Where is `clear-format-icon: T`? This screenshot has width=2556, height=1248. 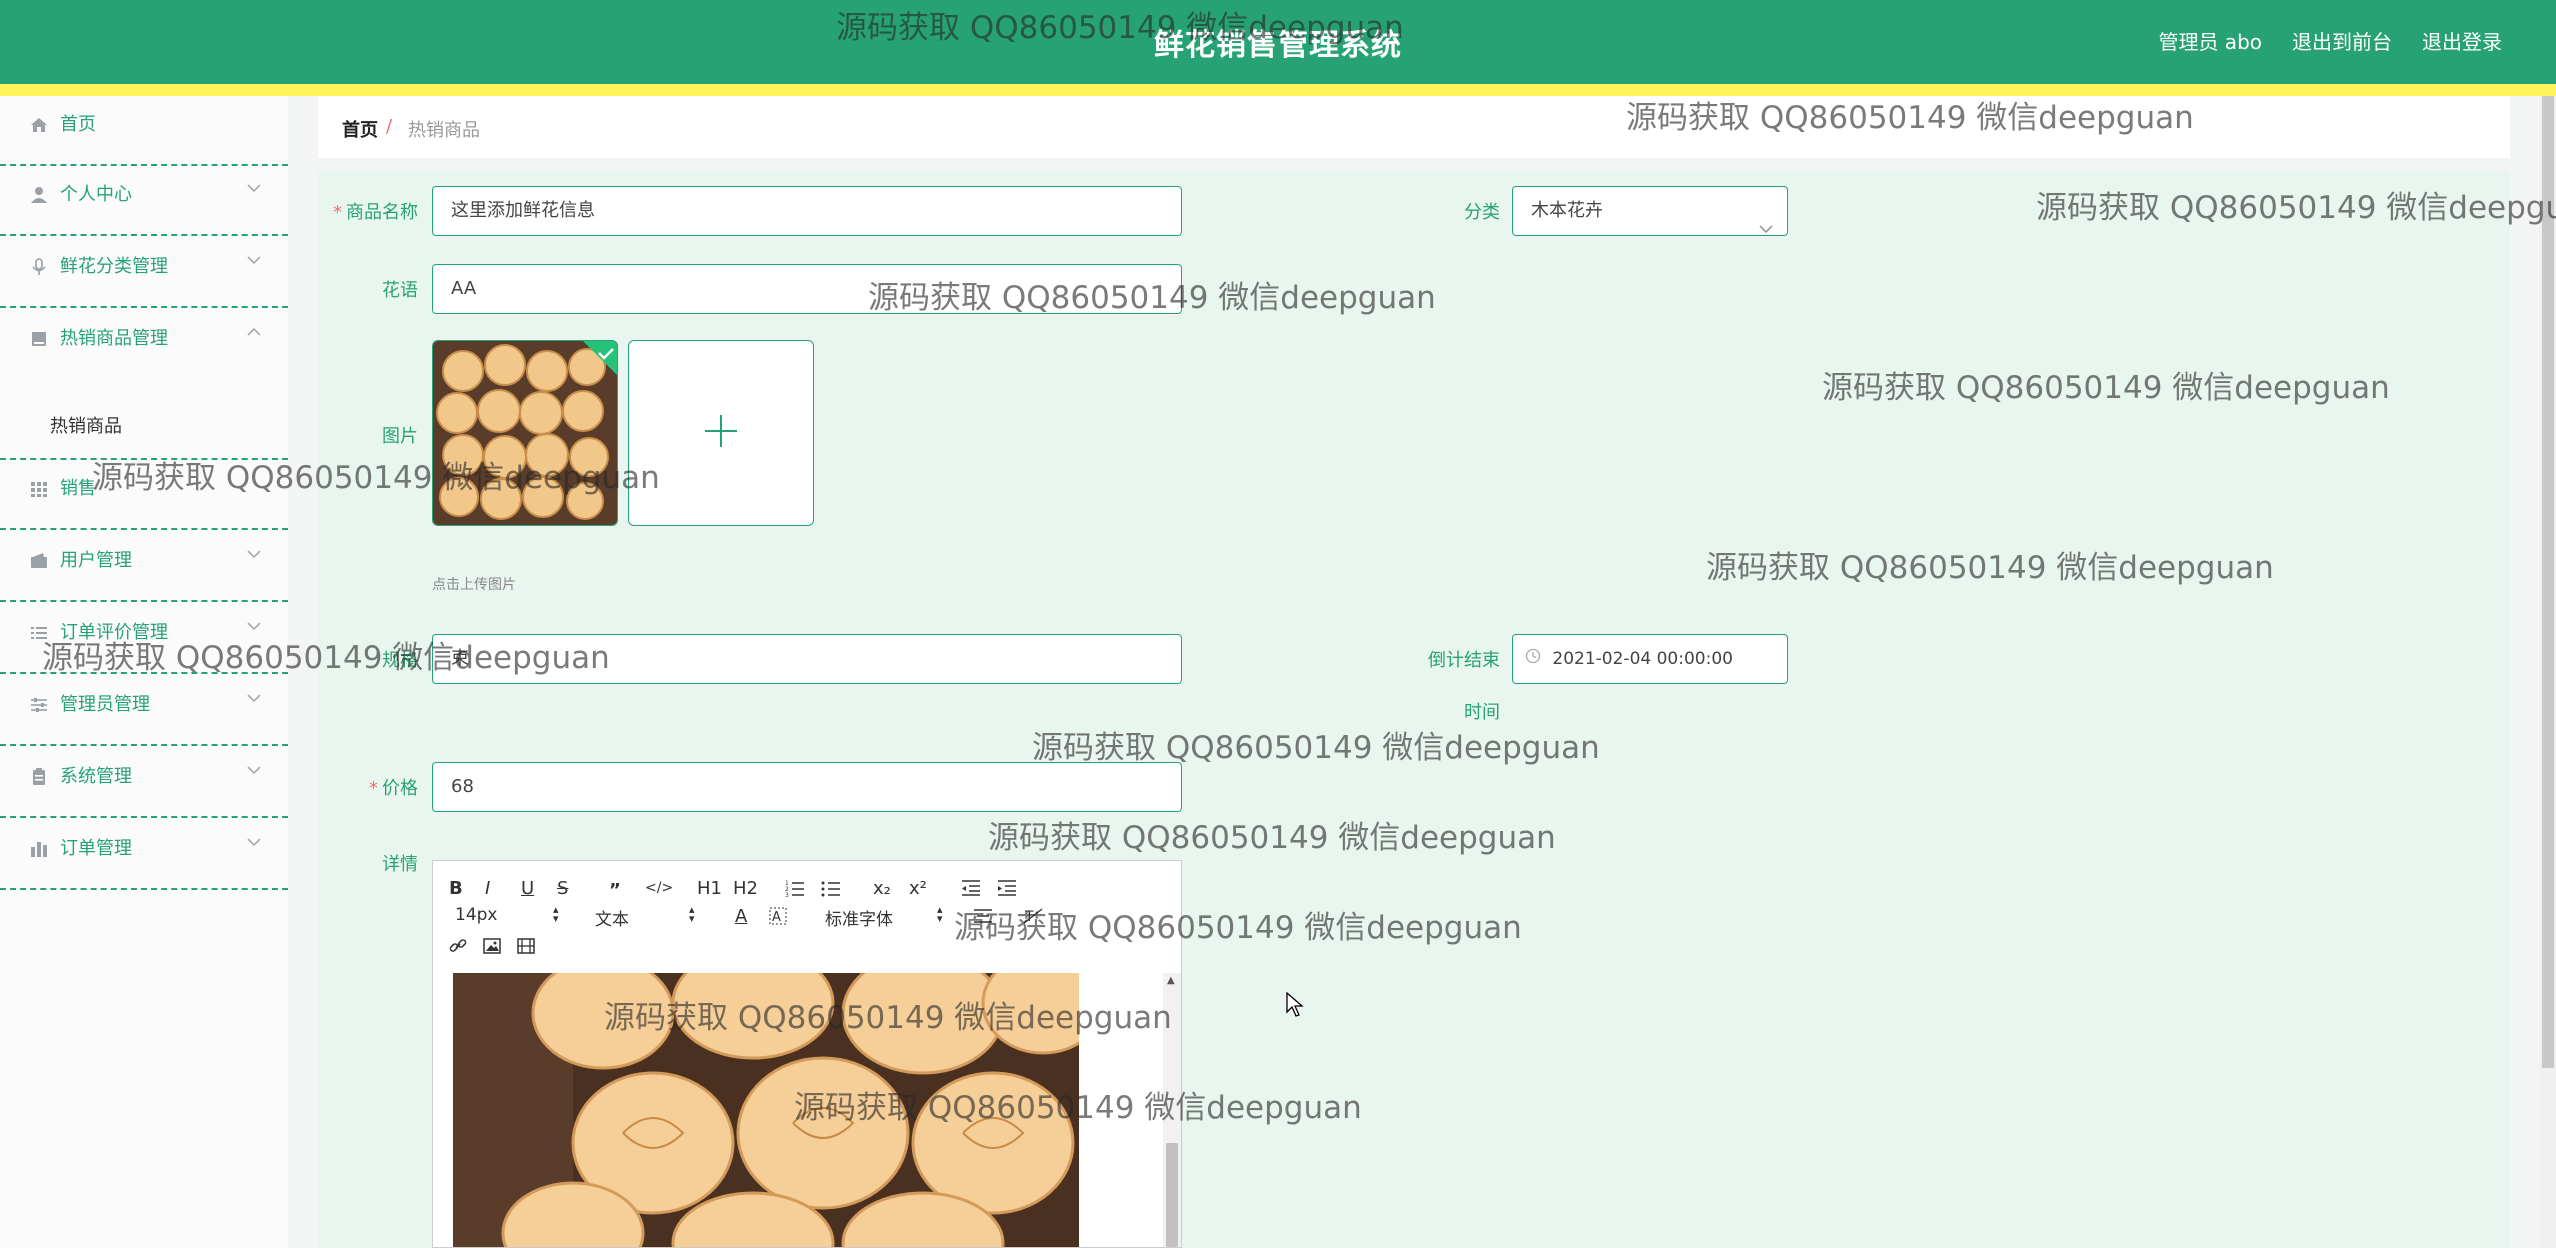 clear-format-icon: T is located at coordinates (1033, 916).